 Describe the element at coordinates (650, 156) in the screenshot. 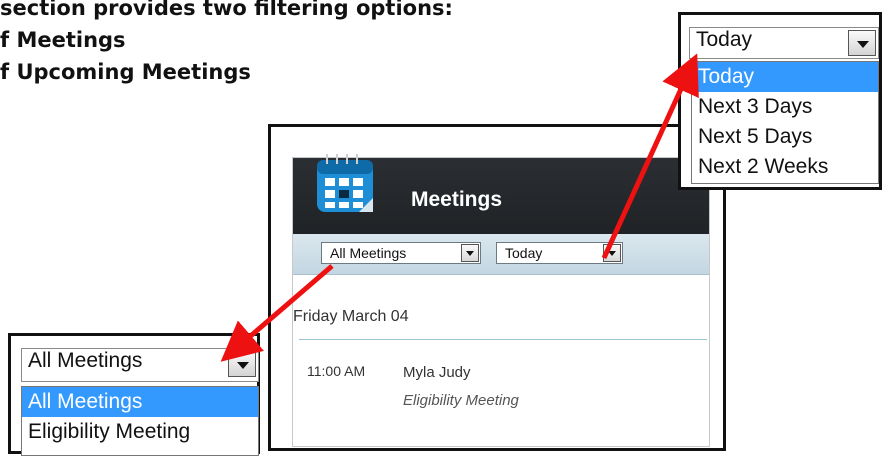

I see `arrow-to-range-dropdown` at that location.